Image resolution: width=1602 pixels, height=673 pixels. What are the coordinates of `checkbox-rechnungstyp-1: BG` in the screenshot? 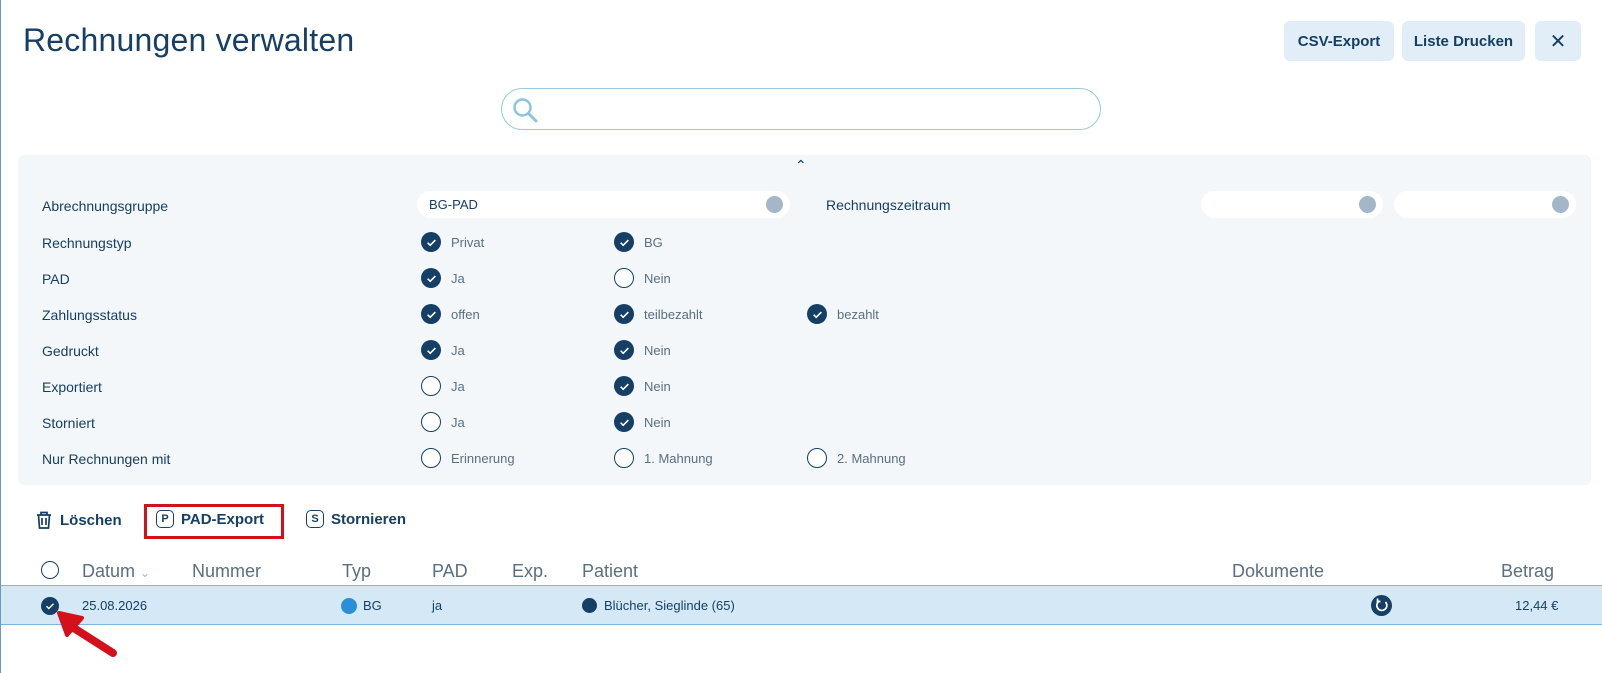 It's located at (638, 242).